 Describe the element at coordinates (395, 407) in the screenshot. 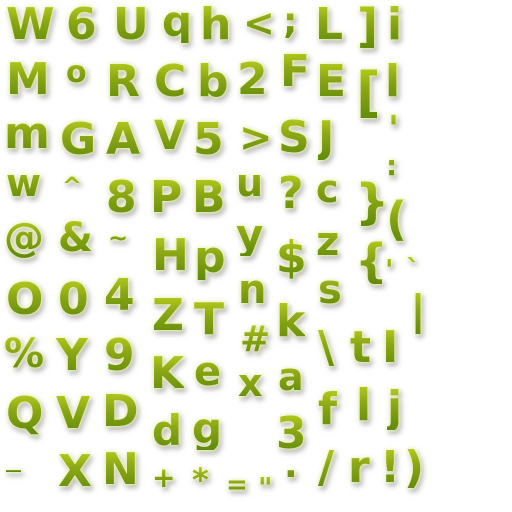

I see `glyph: j` at that location.